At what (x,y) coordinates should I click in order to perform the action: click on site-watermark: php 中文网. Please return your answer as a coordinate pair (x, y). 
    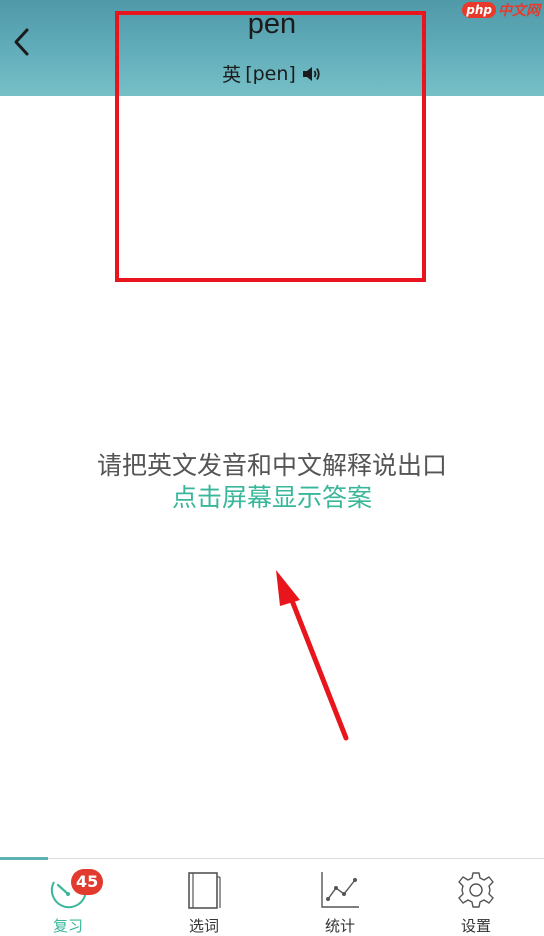
    Looking at the image, I should click on (501, 10).